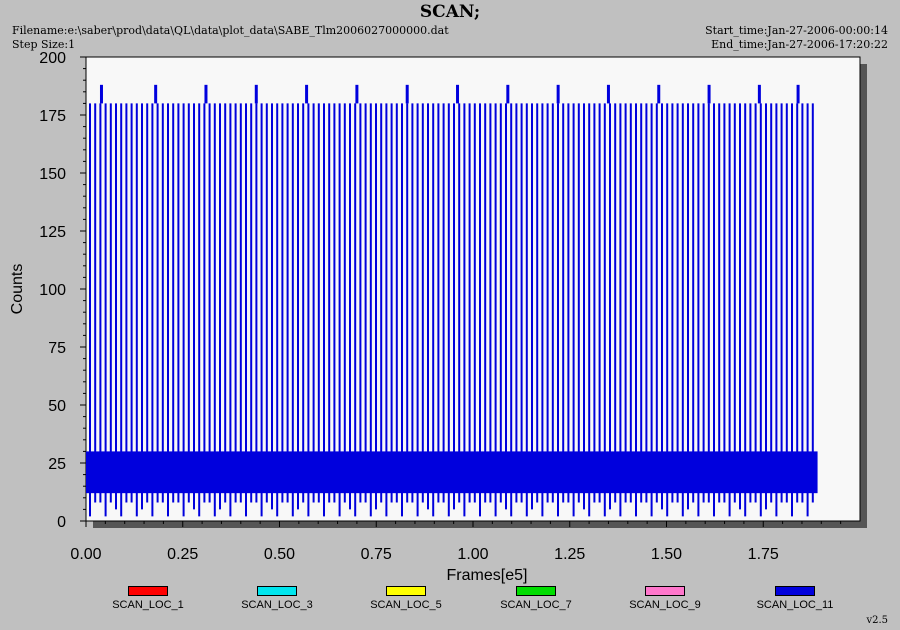 This screenshot has height=630, width=900. Describe the element at coordinates (763, 554) in the screenshot. I see `x-tick-label: 1.75` at that location.